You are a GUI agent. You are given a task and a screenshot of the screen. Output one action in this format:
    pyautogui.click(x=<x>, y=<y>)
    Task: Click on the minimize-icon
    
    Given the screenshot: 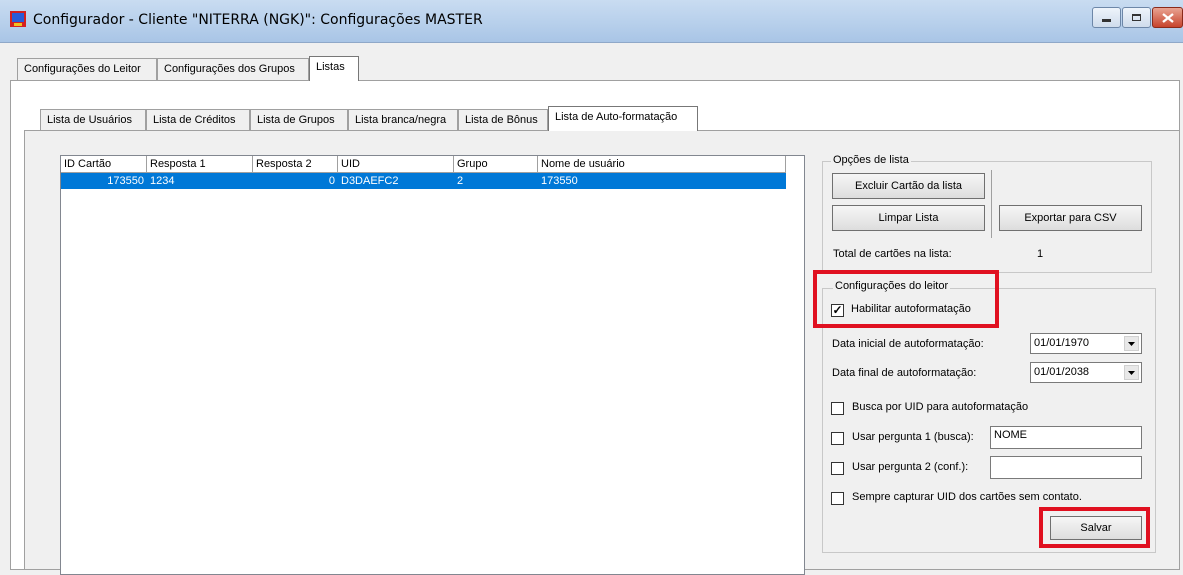 What is the action you would take?
    pyautogui.click(x=1106, y=20)
    